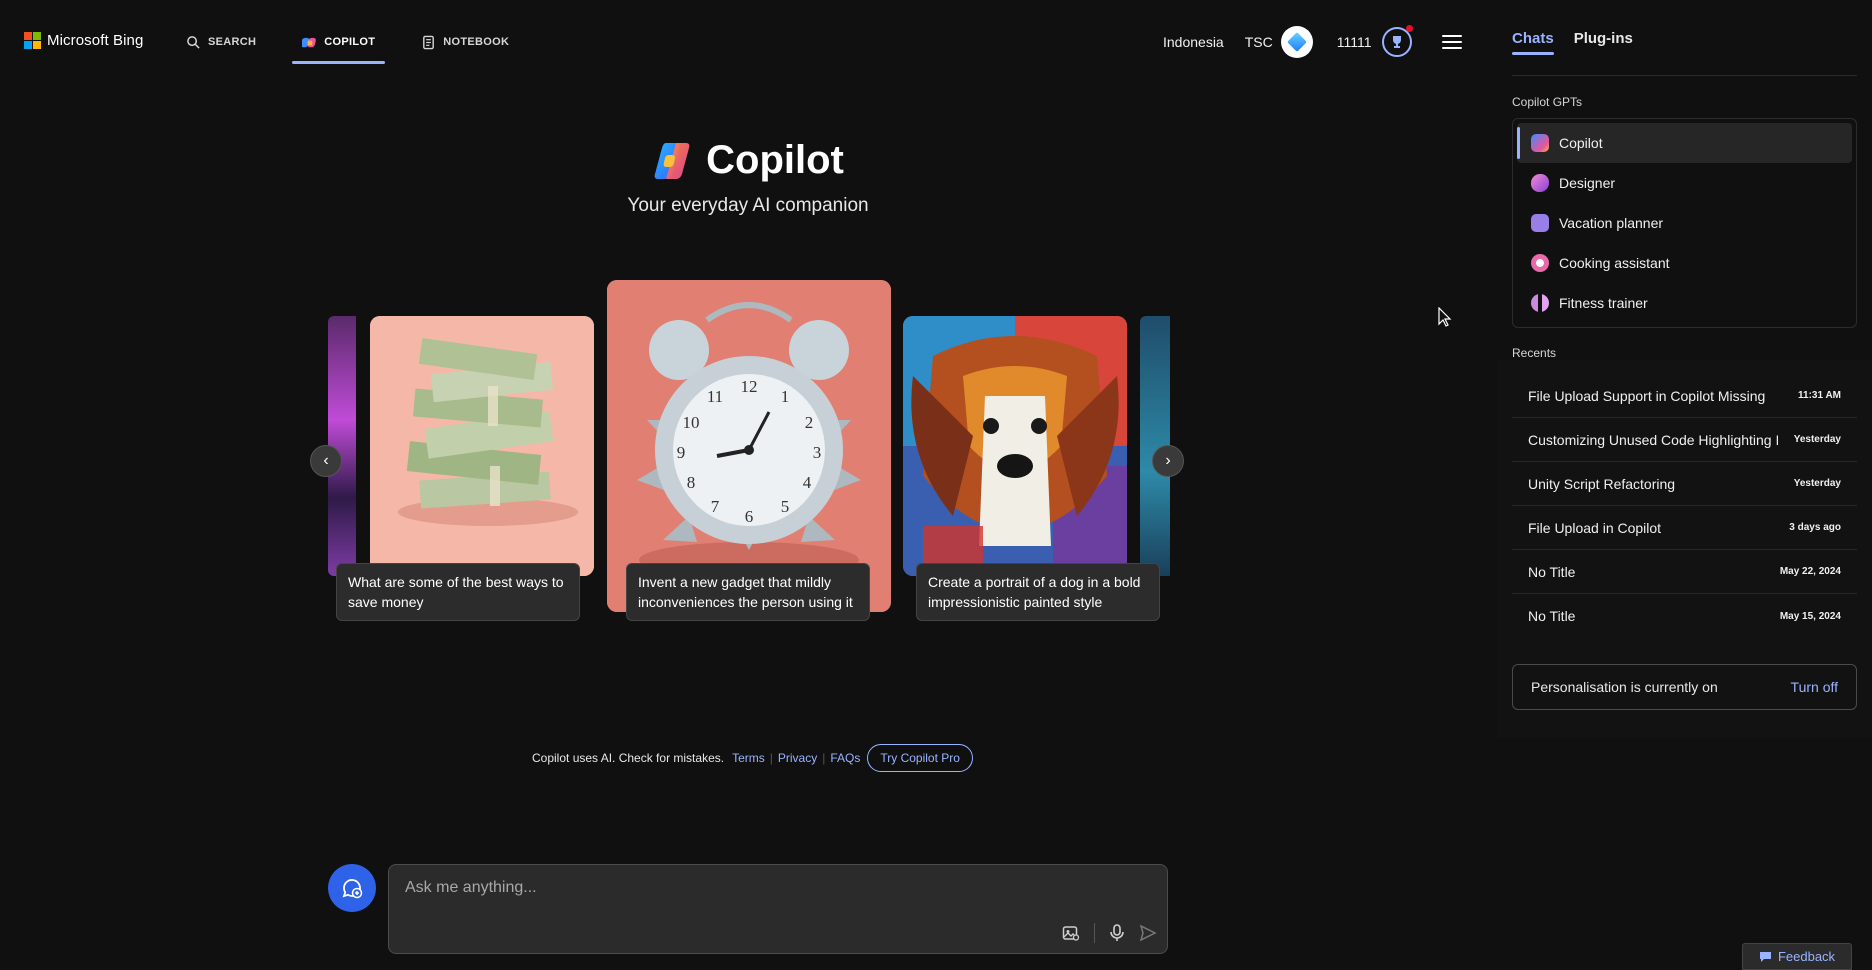  I want to click on rewards-points: 11111, so click(1354, 42).